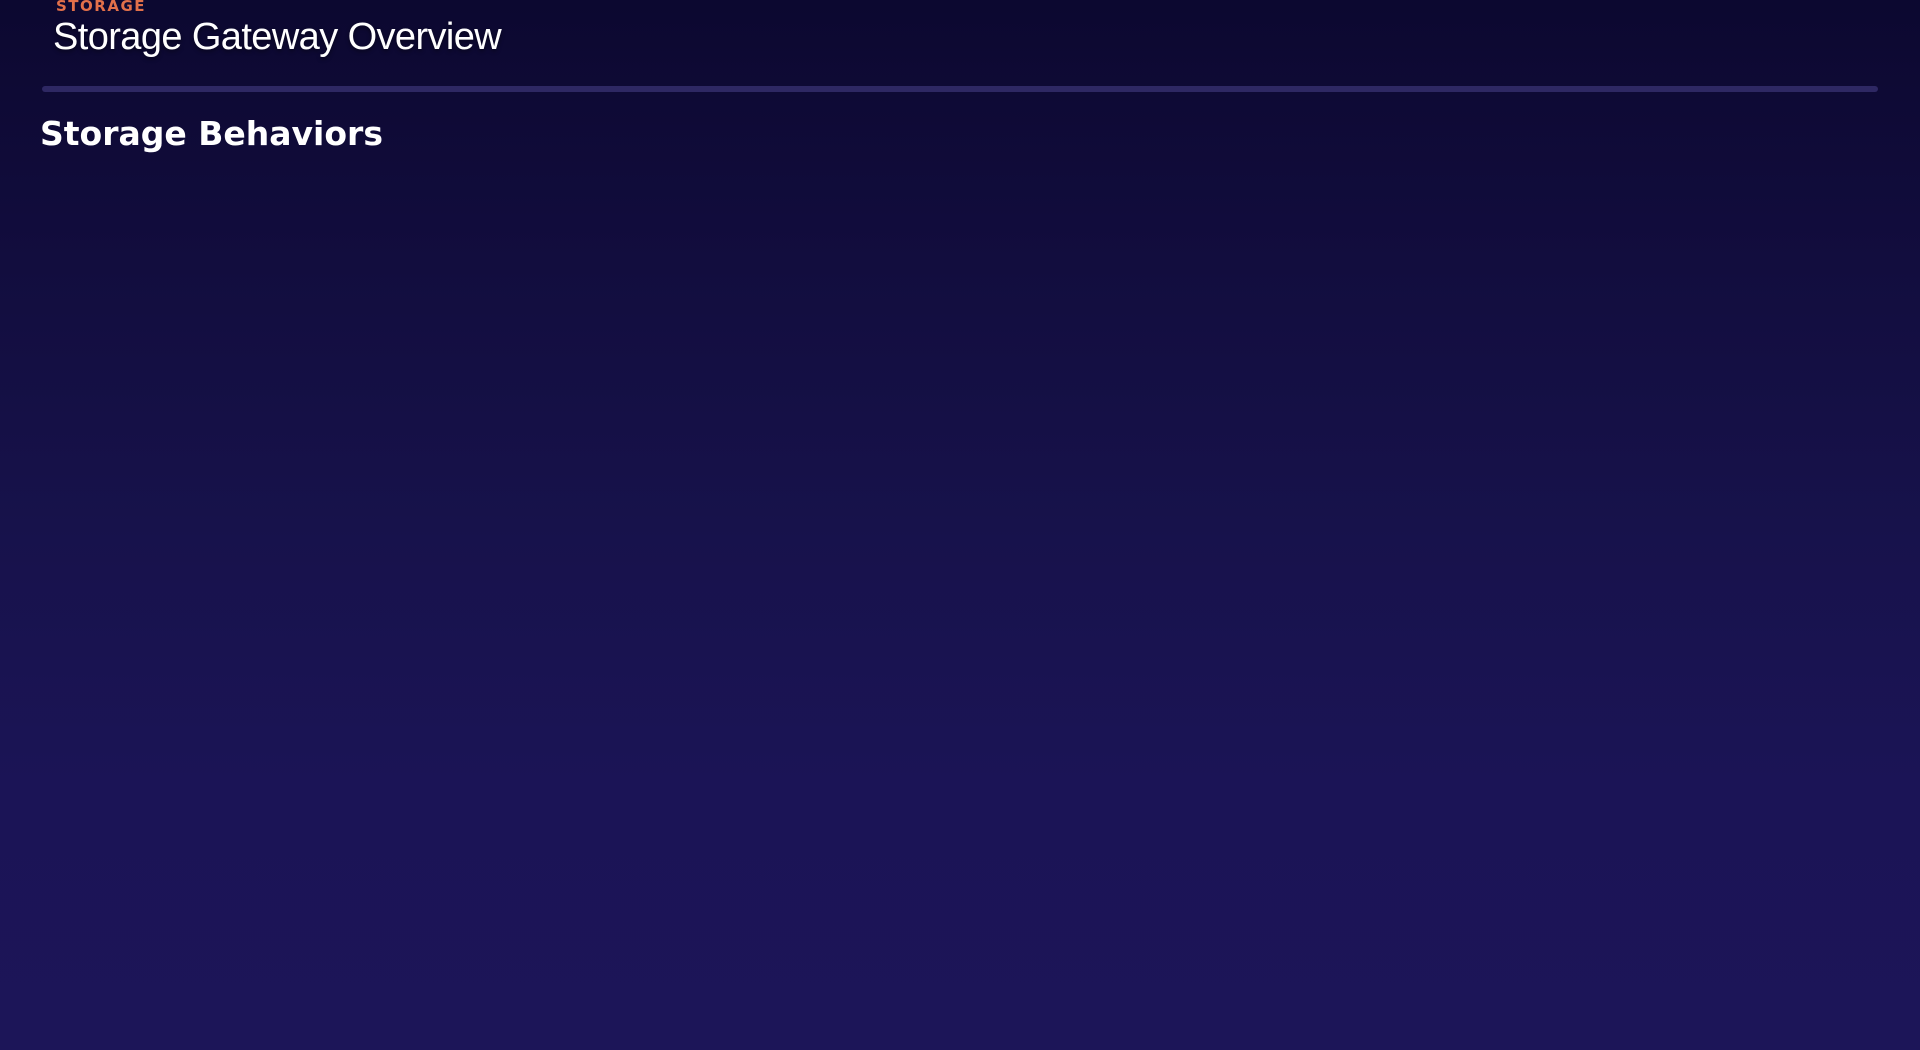 The height and width of the screenshot is (1050, 1920). I want to click on category-eyebrow: STORAGE, so click(101, 7).